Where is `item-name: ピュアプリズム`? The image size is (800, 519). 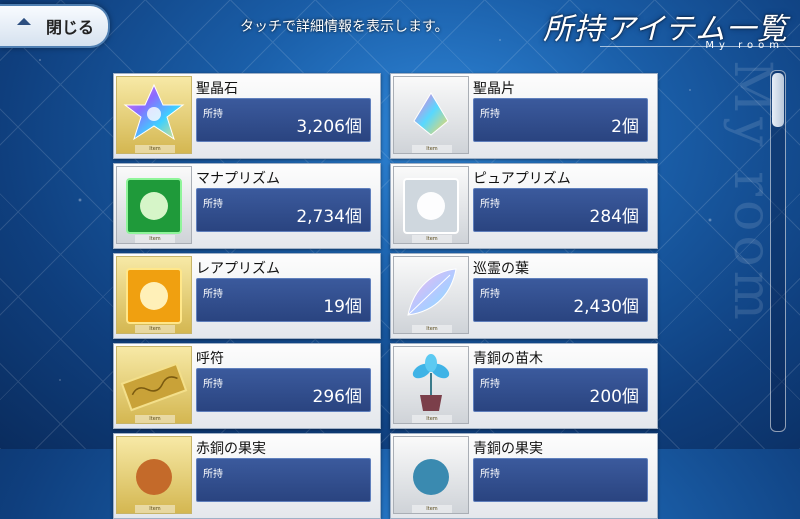
item-name: ピュアプリズム is located at coordinates (522, 179).